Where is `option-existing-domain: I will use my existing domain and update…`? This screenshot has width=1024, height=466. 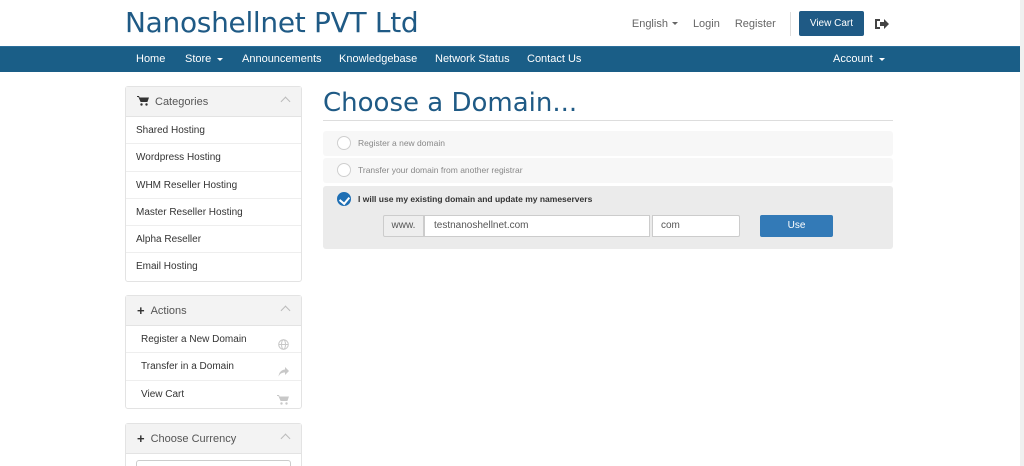
option-existing-domain: I will use my existing domain and update… is located at coordinates (608, 217).